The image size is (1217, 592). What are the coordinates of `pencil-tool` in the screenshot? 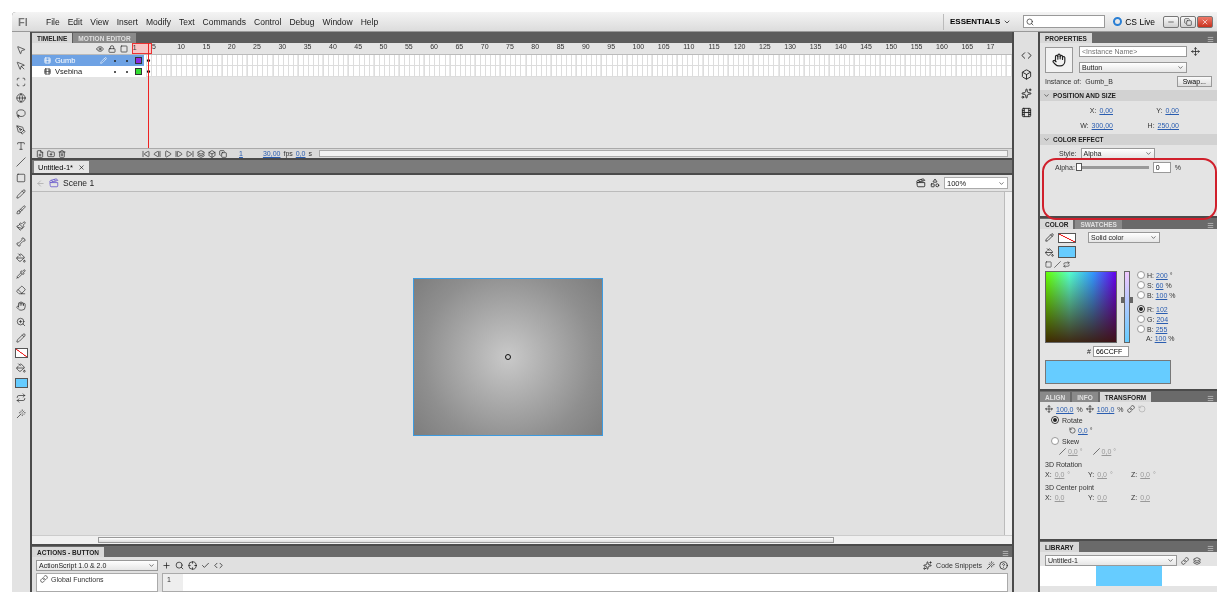 It's located at (21, 194).